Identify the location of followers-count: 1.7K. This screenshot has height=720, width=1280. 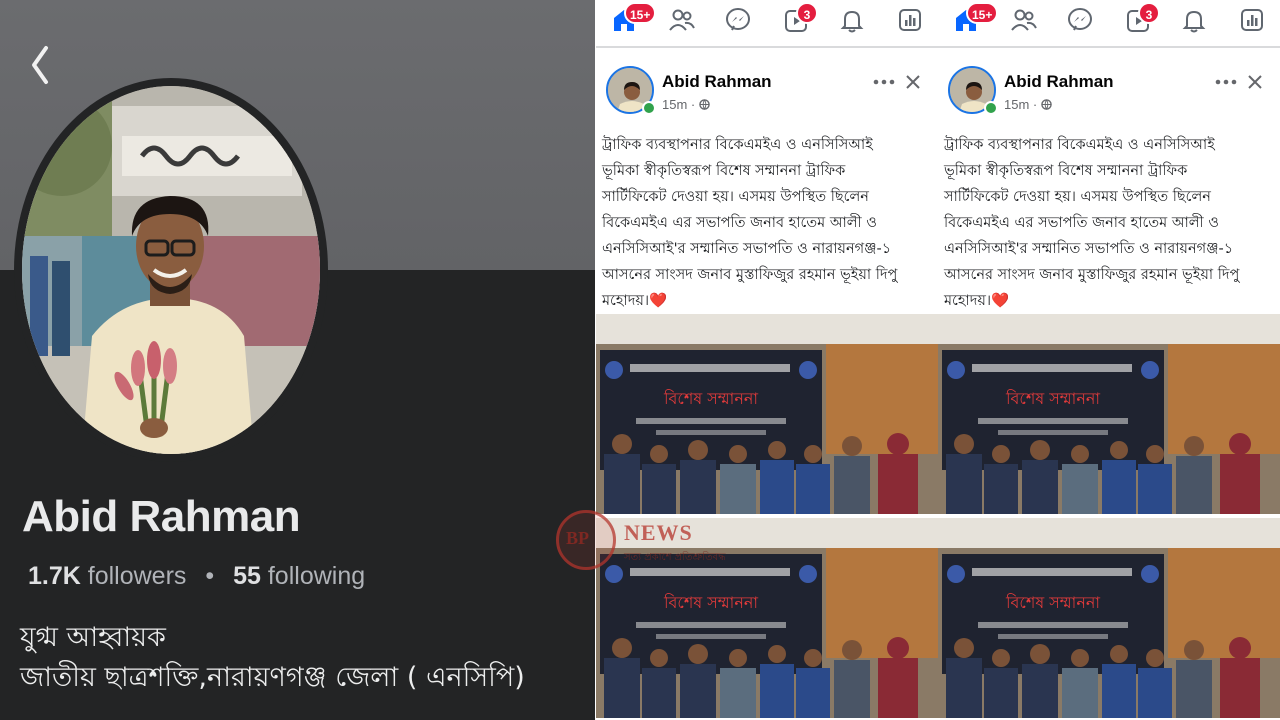
(54, 576).